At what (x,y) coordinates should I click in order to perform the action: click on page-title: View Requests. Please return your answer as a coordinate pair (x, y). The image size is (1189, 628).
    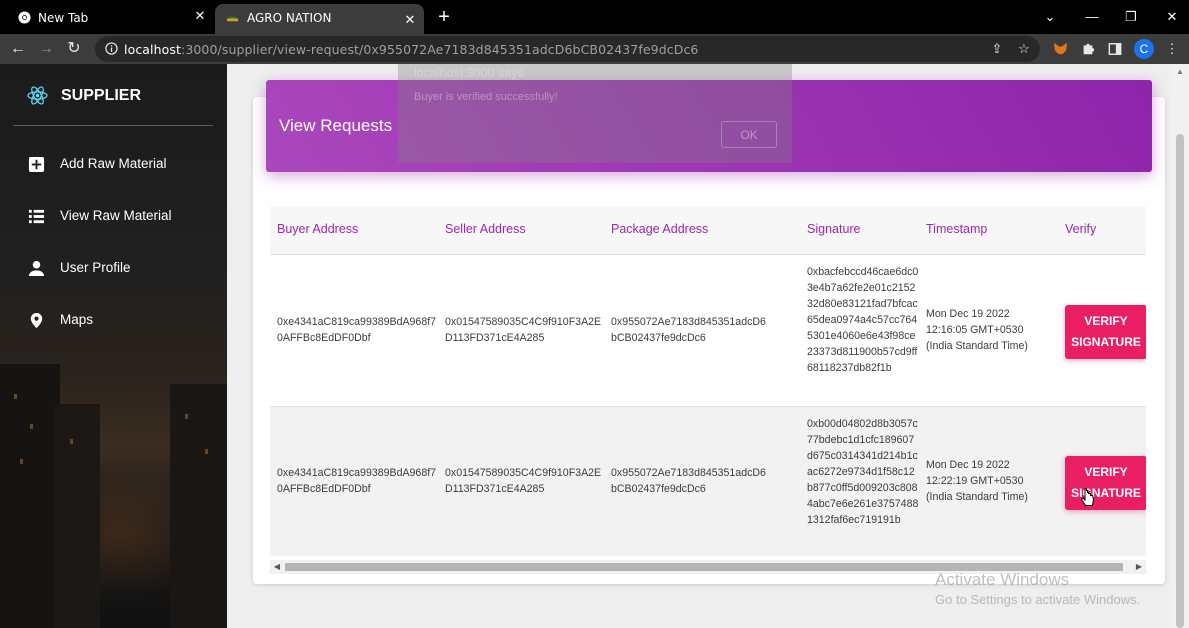
    Looking at the image, I should click on (336, 125).